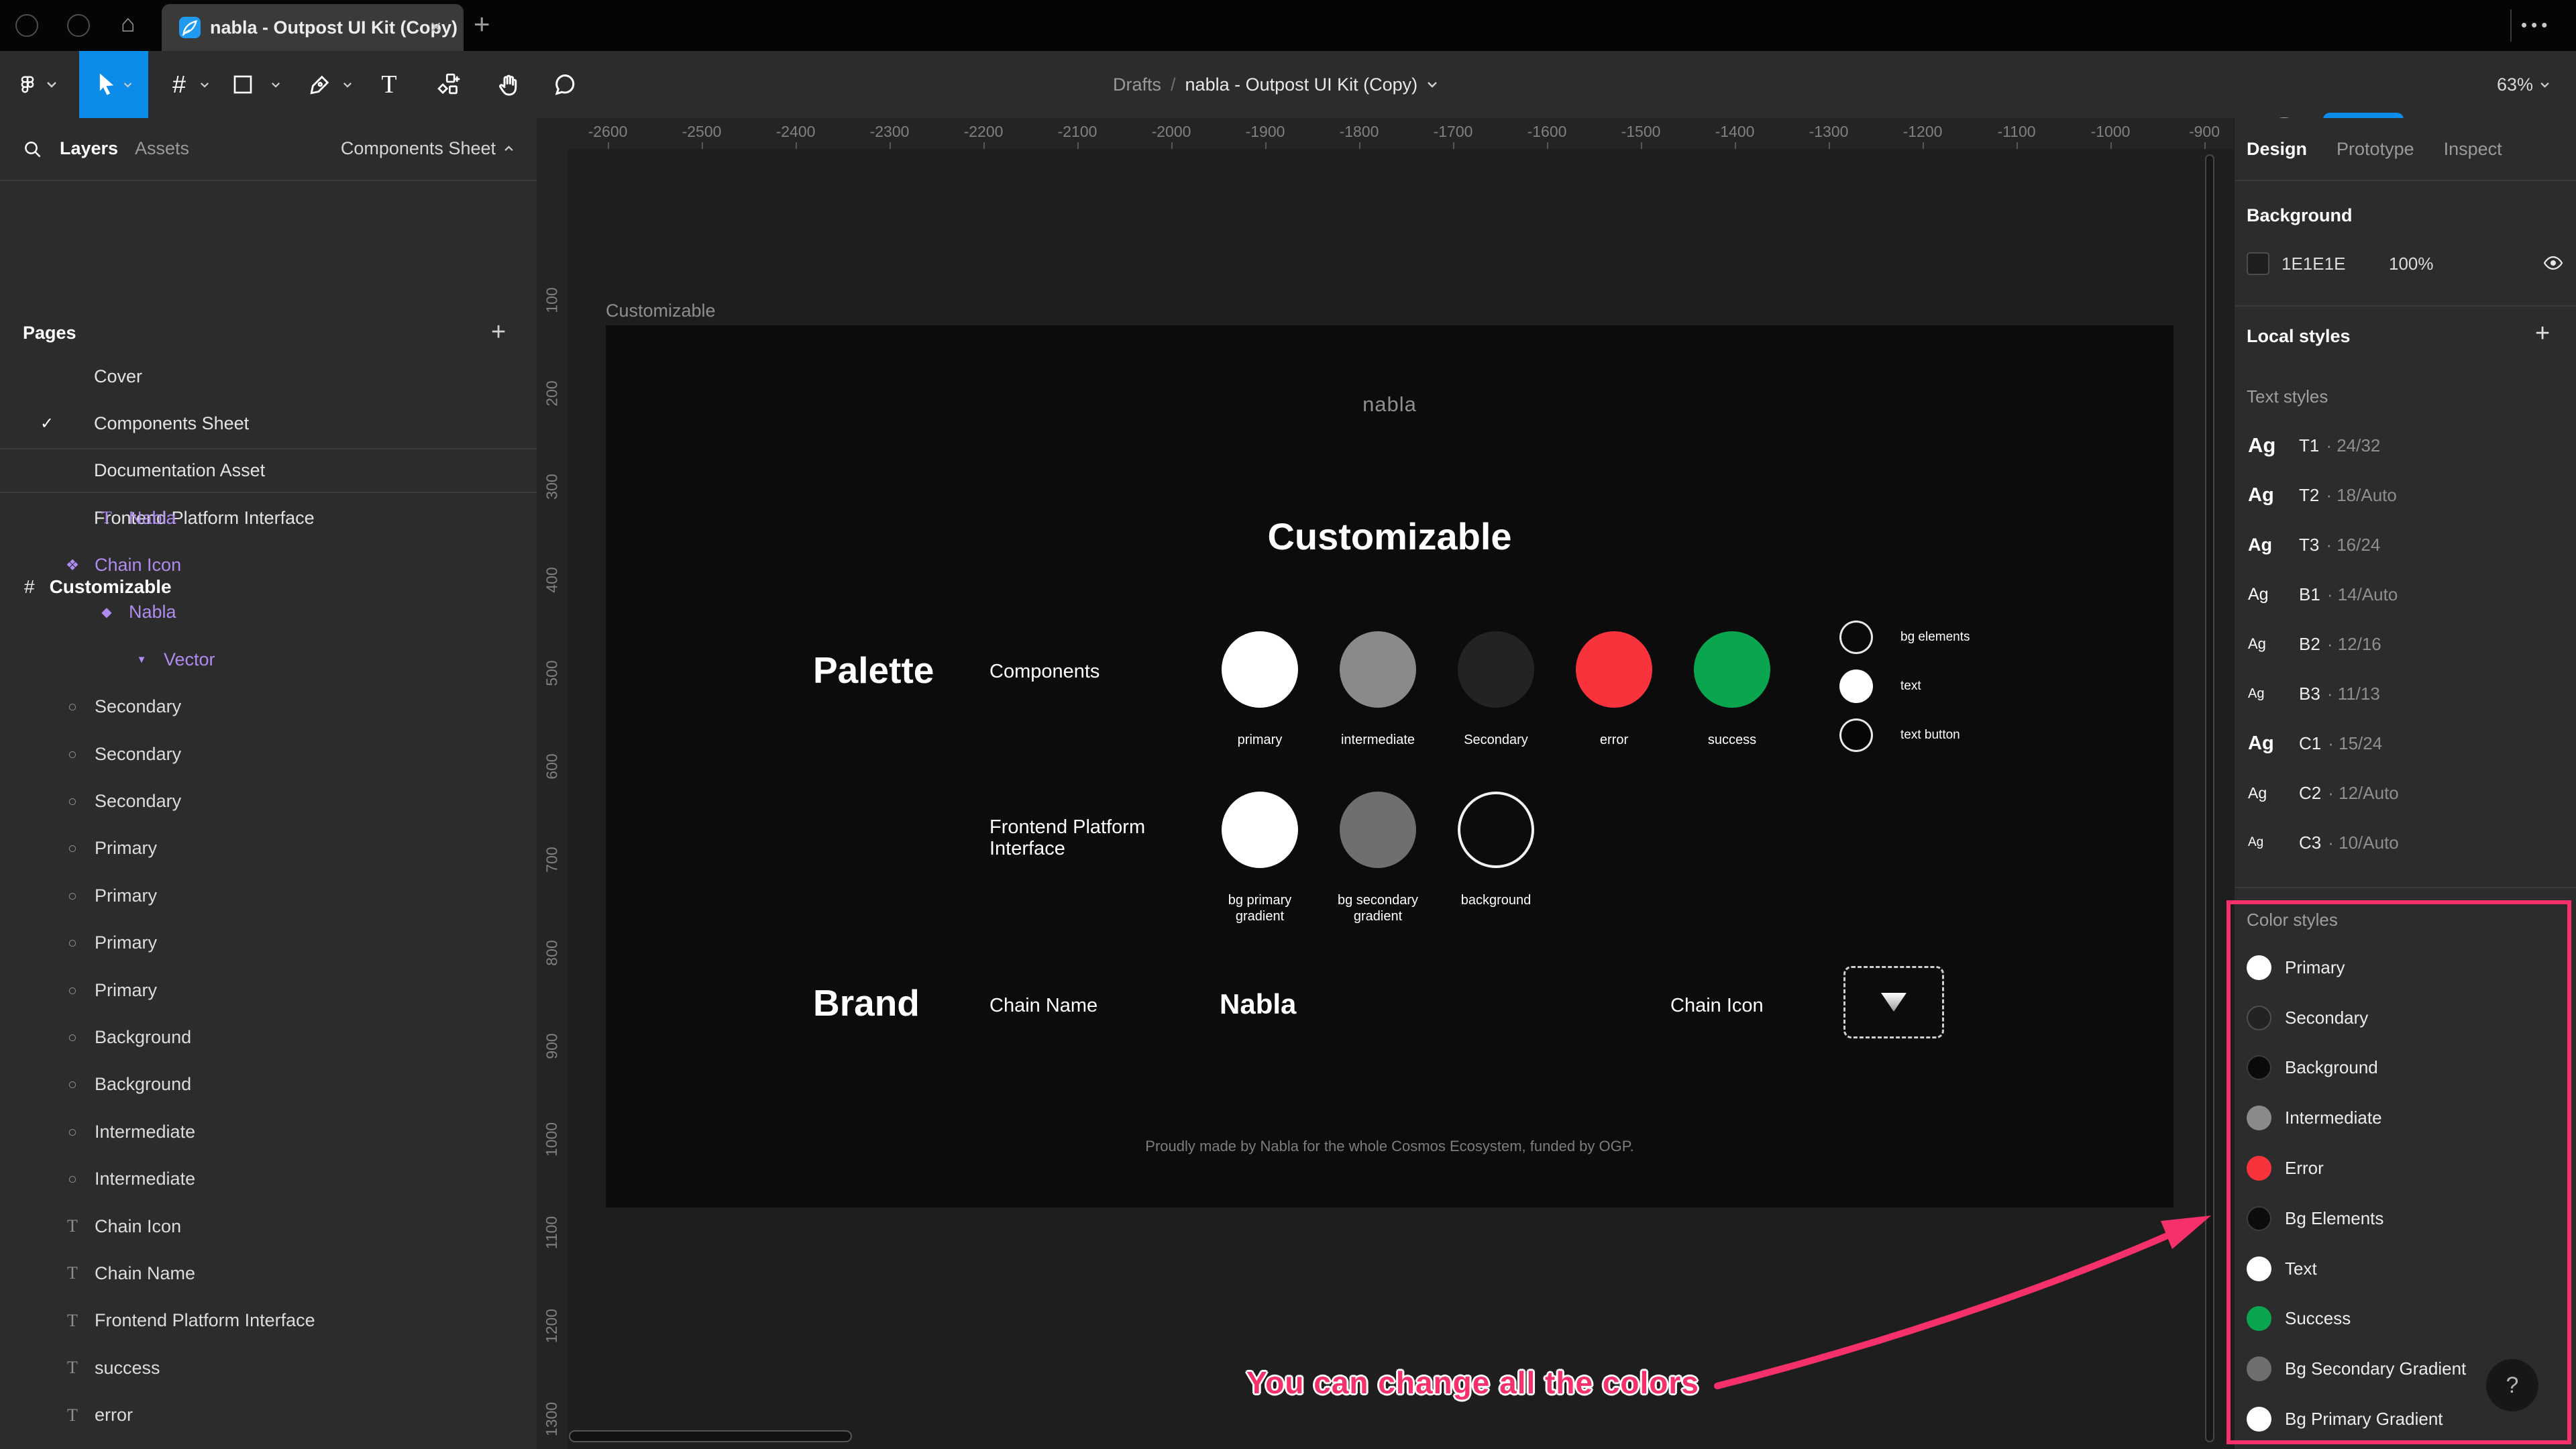 Image resolution: width=2576 pixels, height=1449 pixels. I want to click on color-style-row: Bg Elements, so click(2405, 1218).